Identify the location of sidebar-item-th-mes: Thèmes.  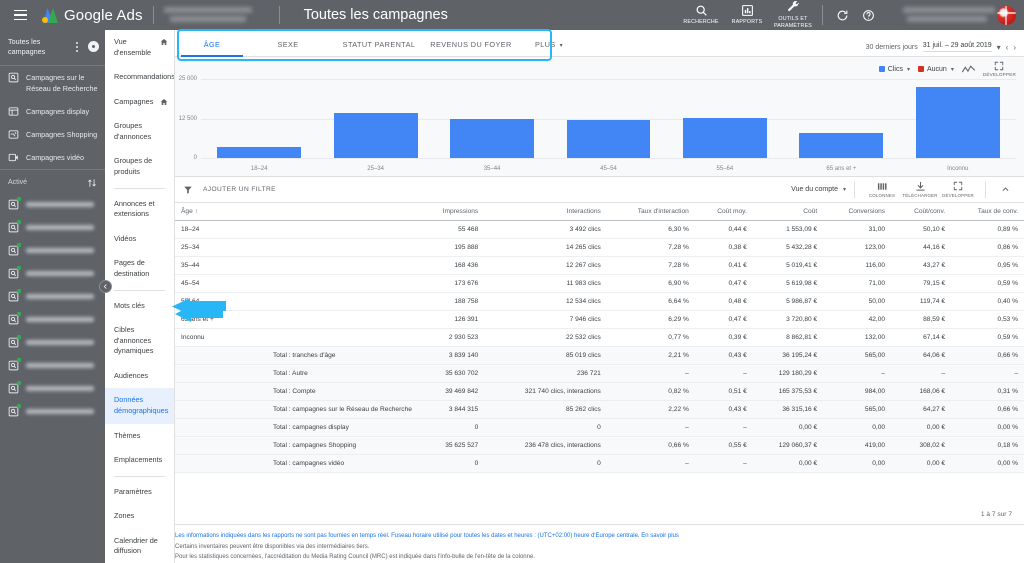
(139, 436).